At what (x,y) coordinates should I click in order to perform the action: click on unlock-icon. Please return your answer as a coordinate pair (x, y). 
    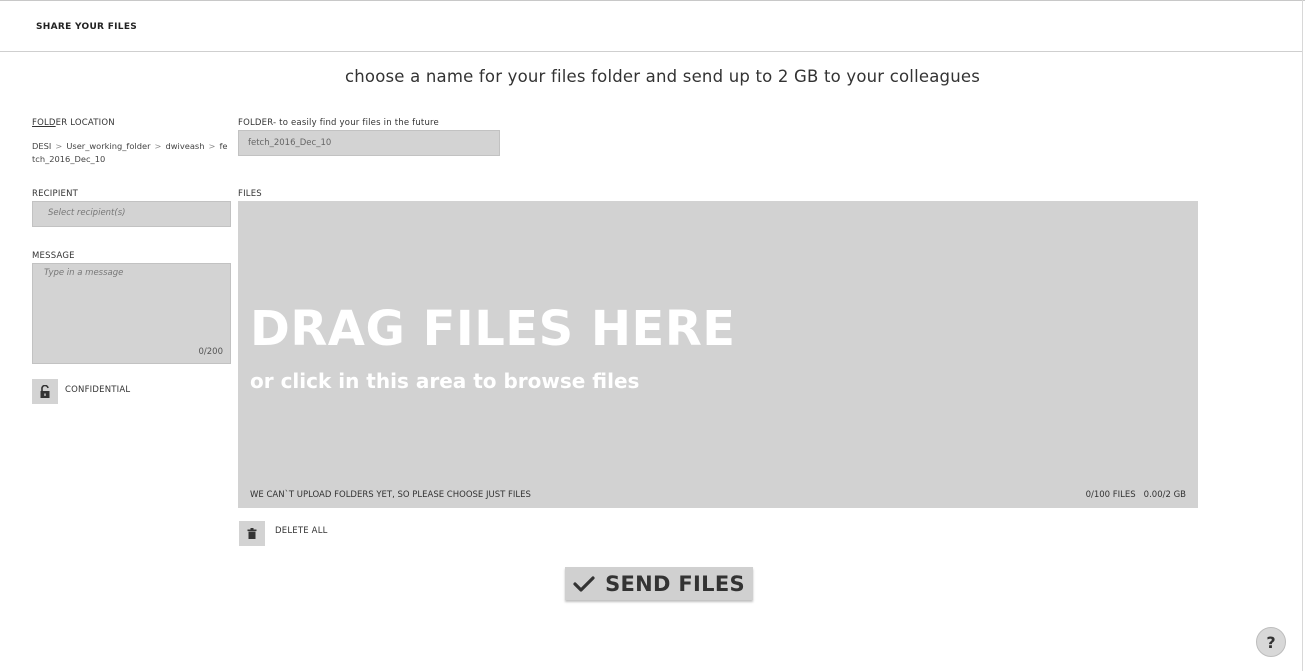
    Looking at the image, I should click on (45, 391).